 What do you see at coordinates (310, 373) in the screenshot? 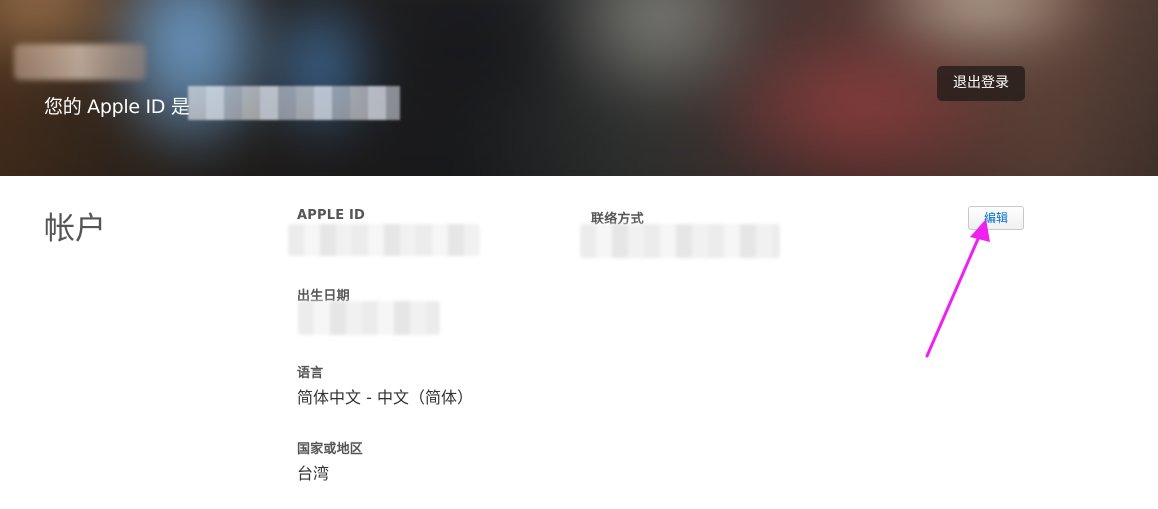
I see `language-label: 语言` at bounding box center [310, 373].